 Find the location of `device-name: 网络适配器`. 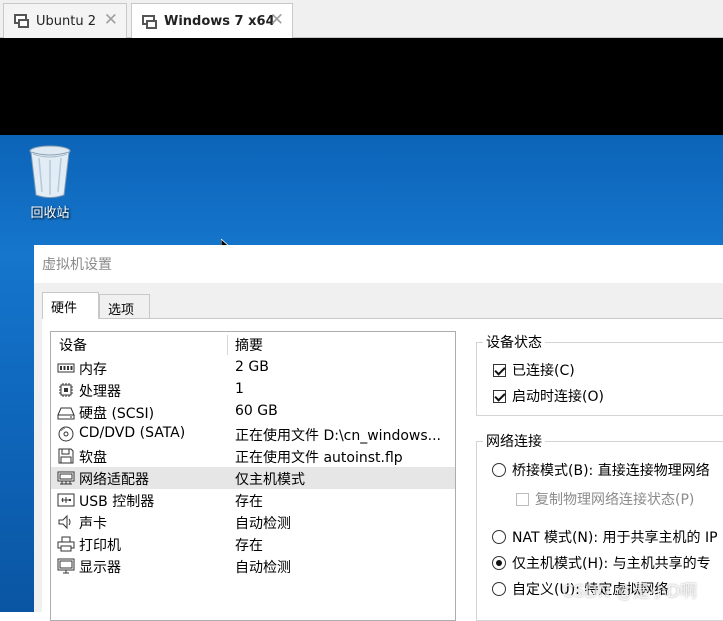

device-name: 网络适配器 is located at coordinates (114, 480).